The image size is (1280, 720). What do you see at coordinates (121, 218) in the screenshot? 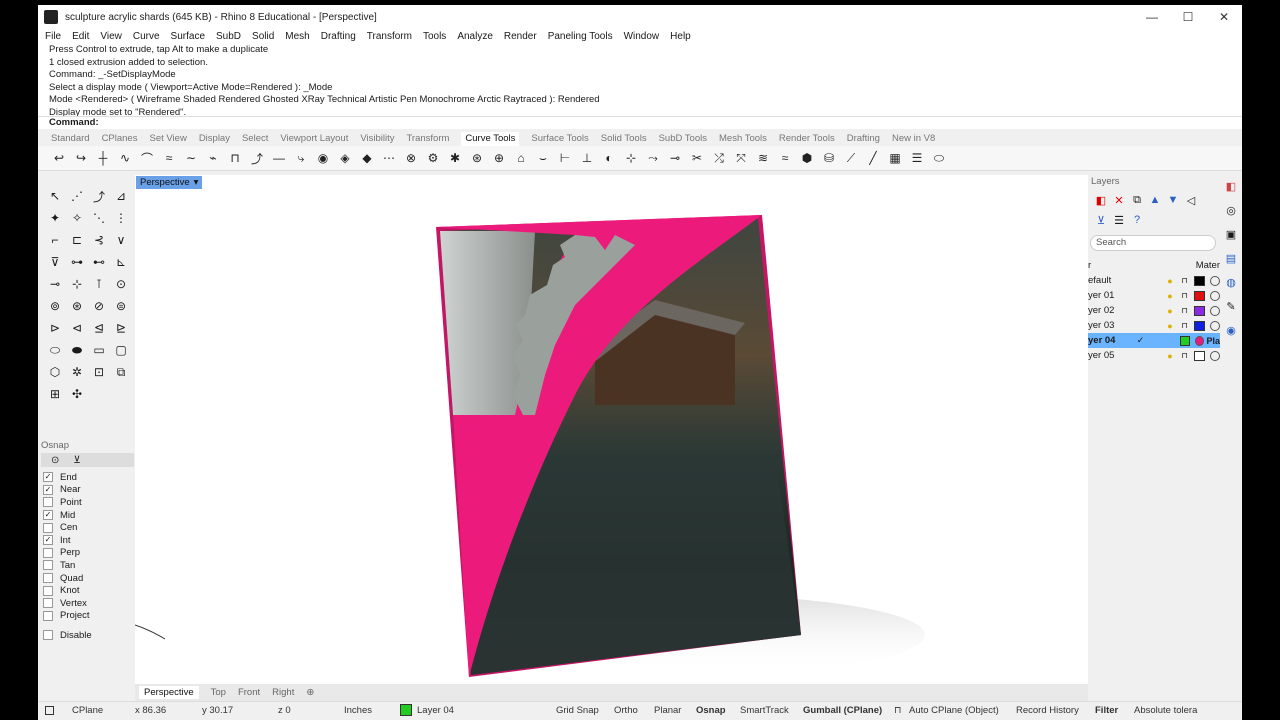
I see `helix-icon: ⋮` at bounding box center [121, 218].